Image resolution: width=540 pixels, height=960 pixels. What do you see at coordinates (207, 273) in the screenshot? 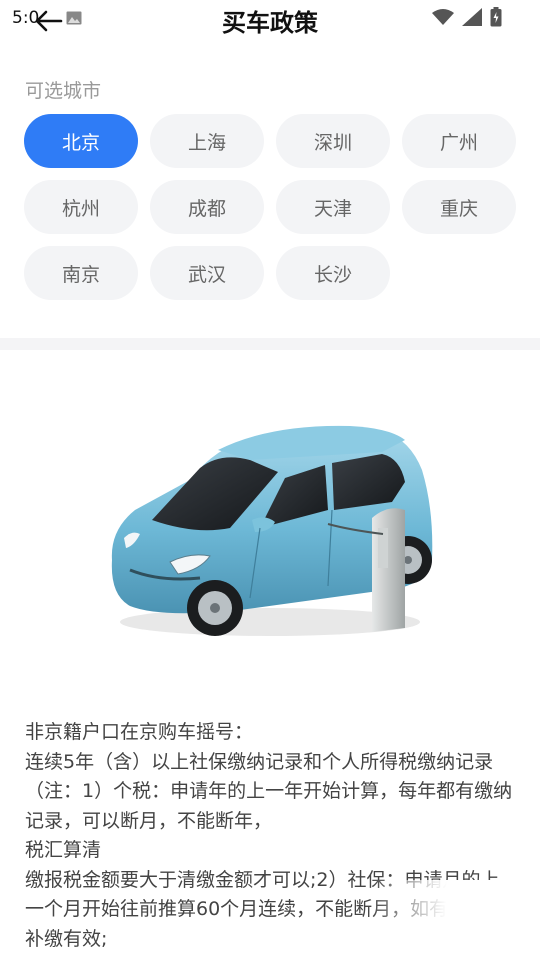
I see `city-chip: 武汉` at bounding box center [207, 273].